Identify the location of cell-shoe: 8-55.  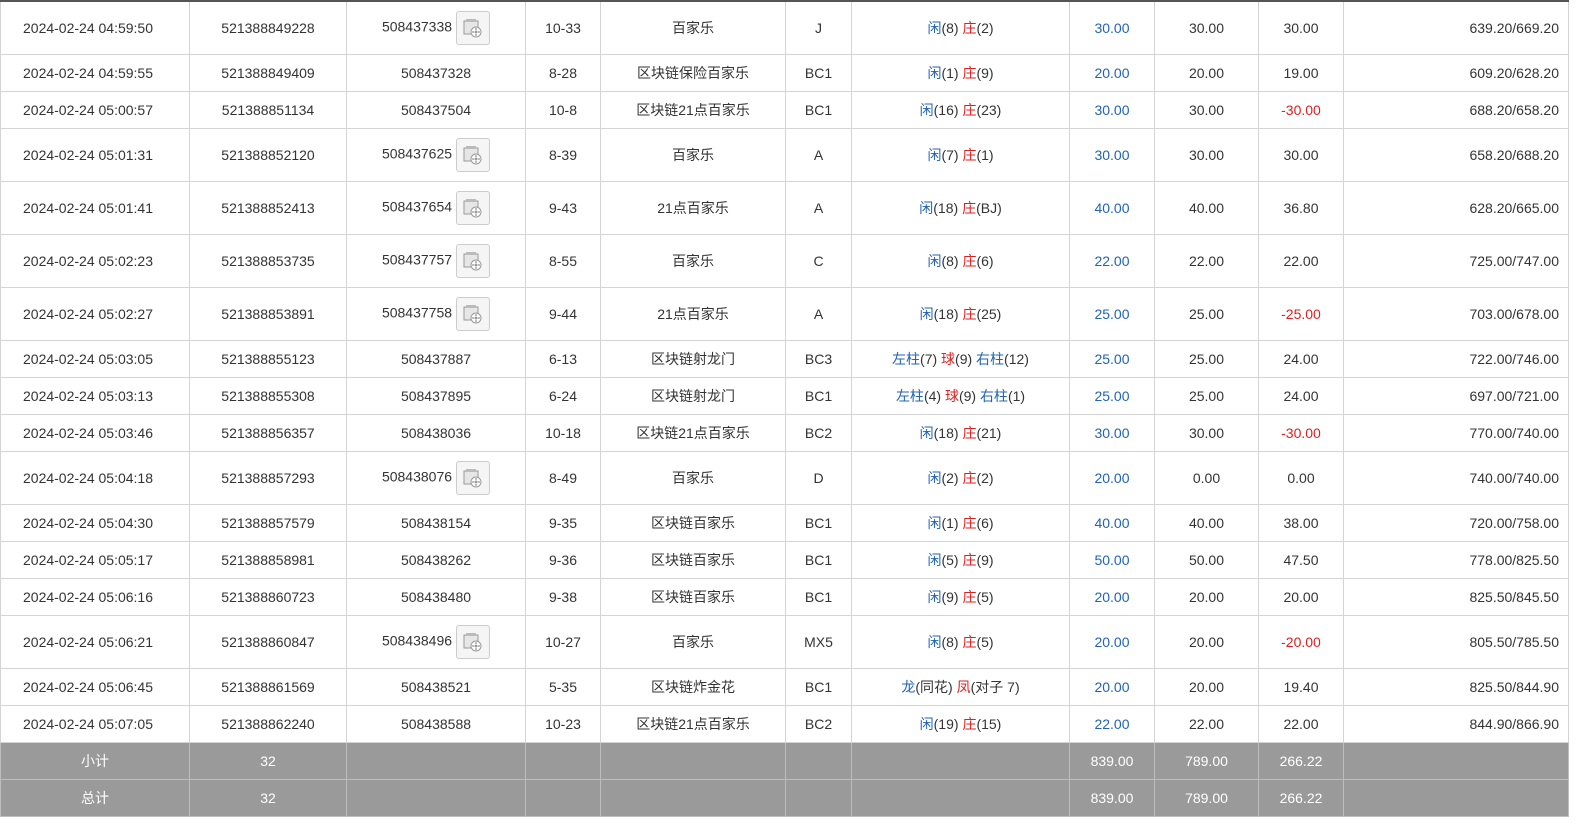
(563, 261).